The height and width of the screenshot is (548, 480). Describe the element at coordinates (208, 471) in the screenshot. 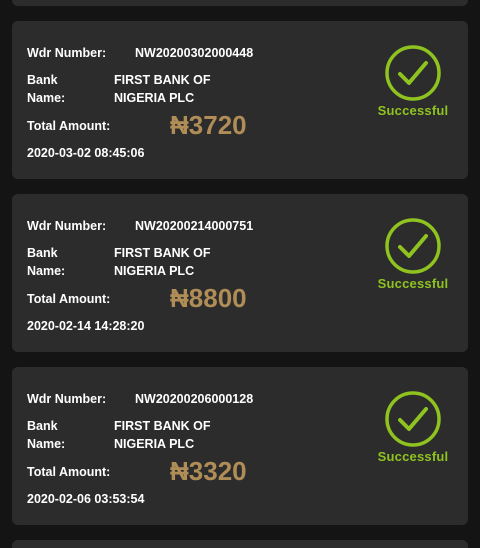

I see `total-amount-value: ₦3320` at that location.